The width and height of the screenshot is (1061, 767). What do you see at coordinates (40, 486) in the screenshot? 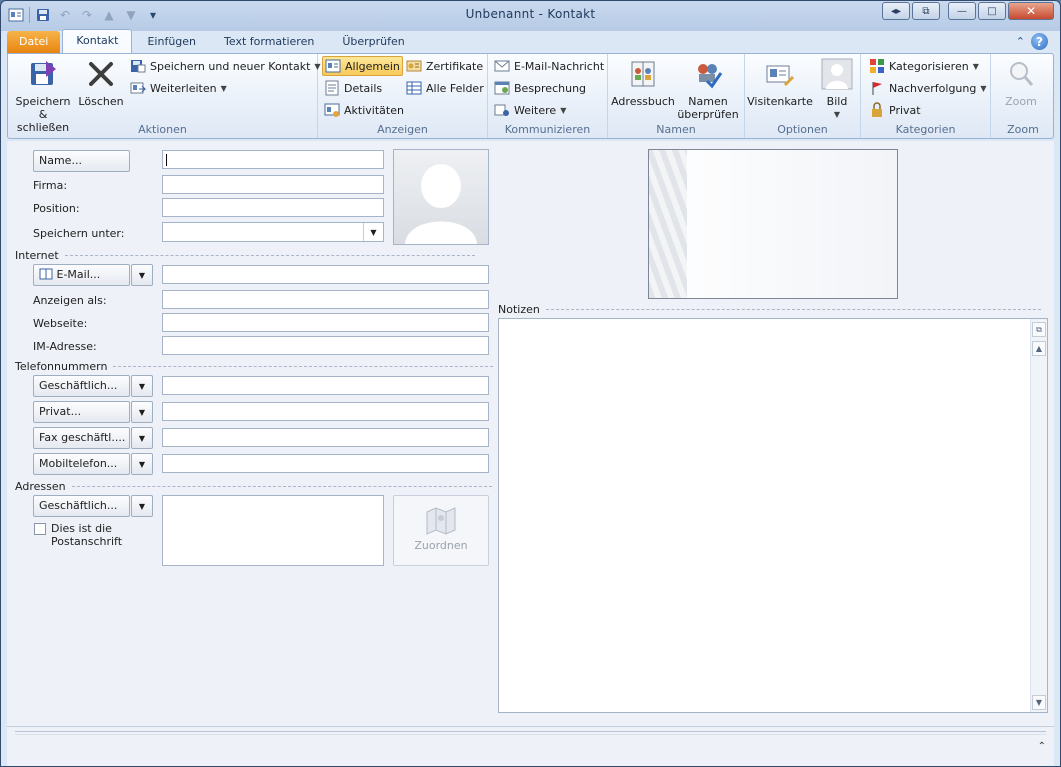
I see `section-adressen-label: Adressen` at bounding box center [40, 486].